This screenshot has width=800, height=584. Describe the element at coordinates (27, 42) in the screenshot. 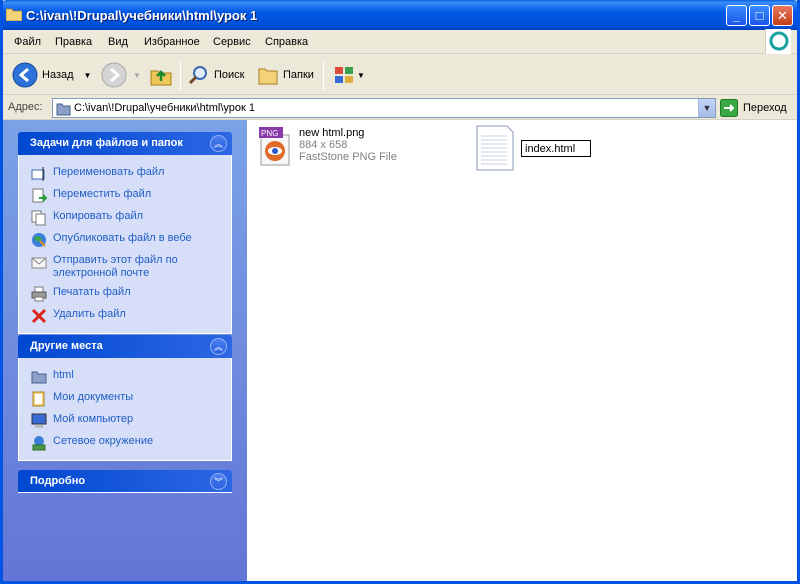

I see `menu-file: Файл` at that location.